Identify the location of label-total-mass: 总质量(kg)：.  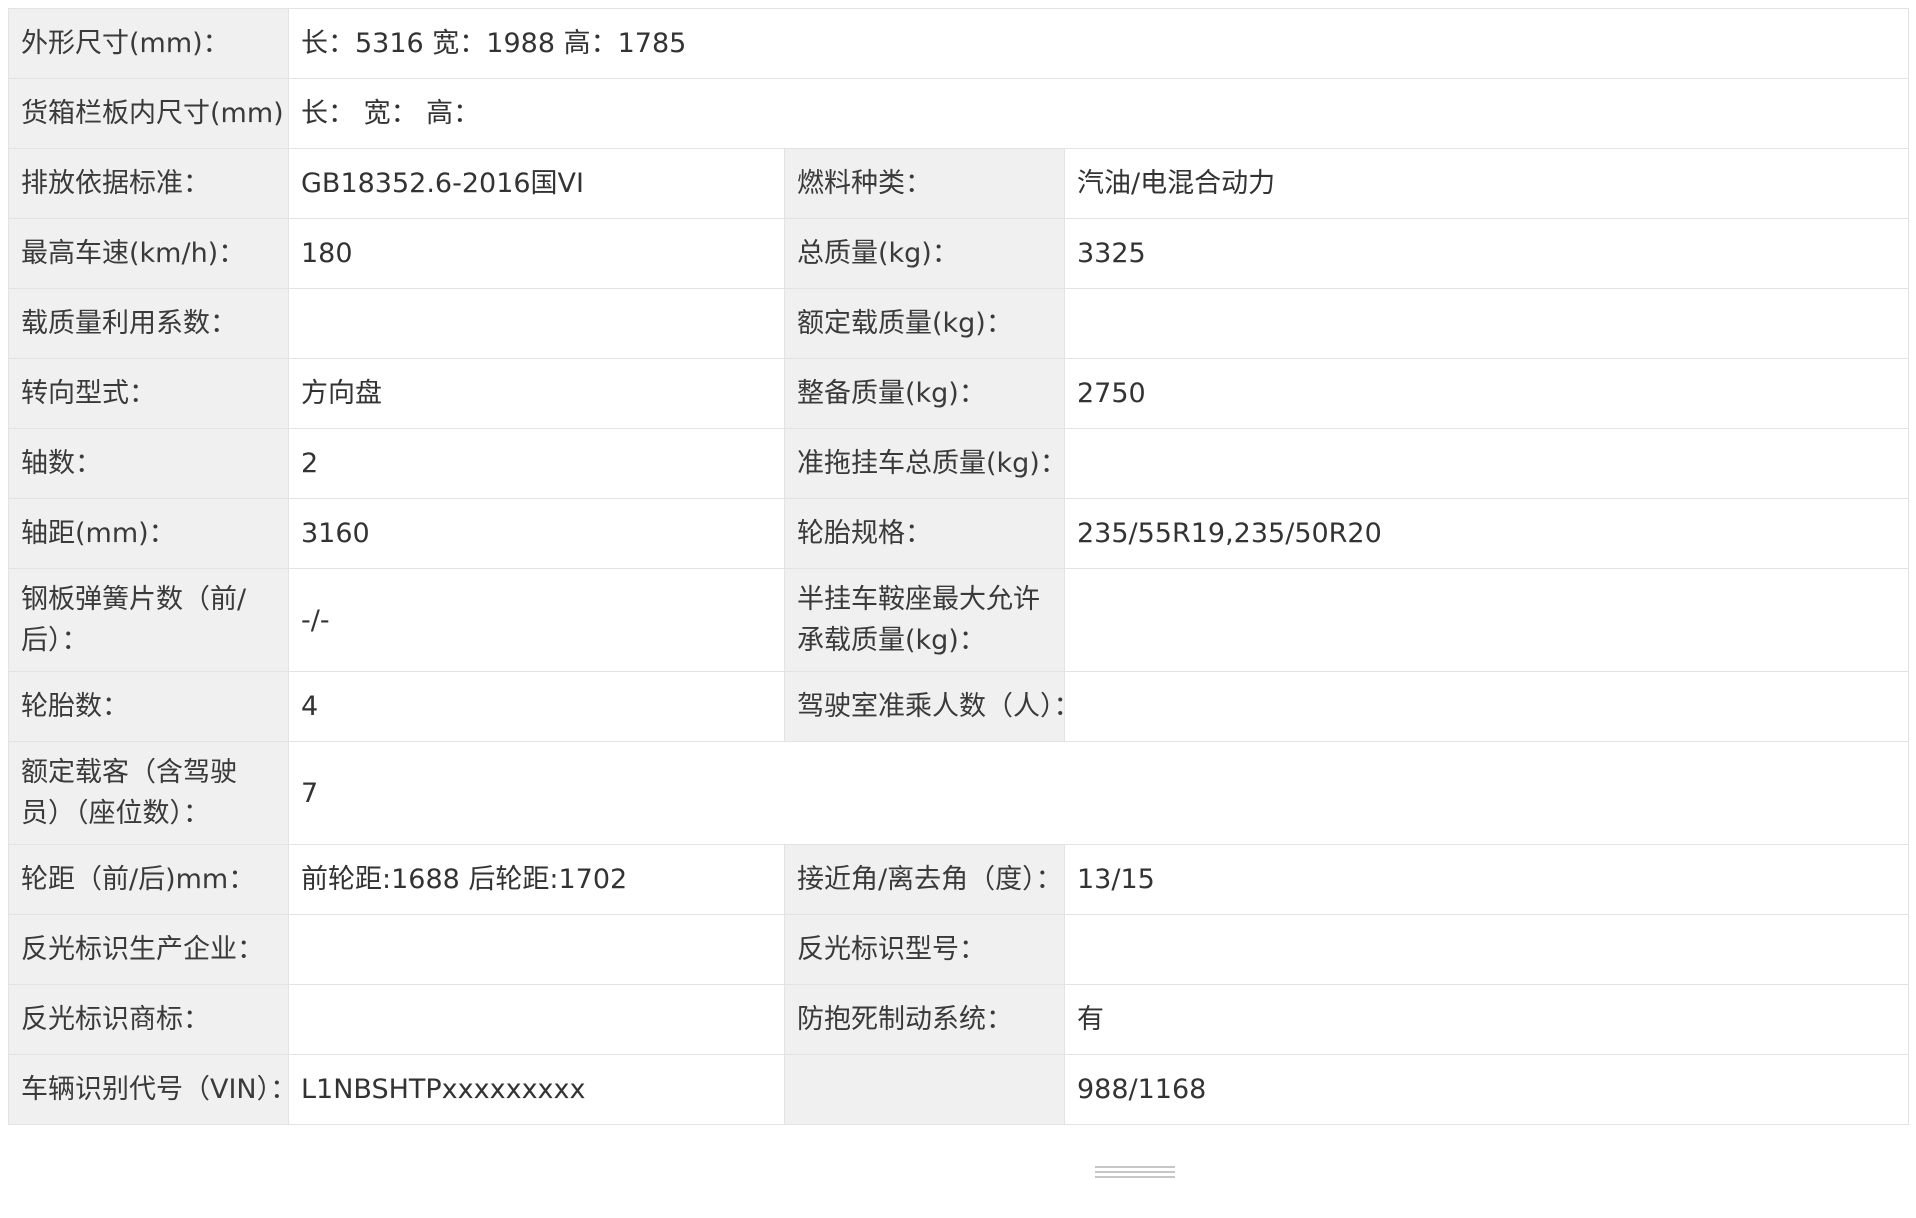
(924, 253).